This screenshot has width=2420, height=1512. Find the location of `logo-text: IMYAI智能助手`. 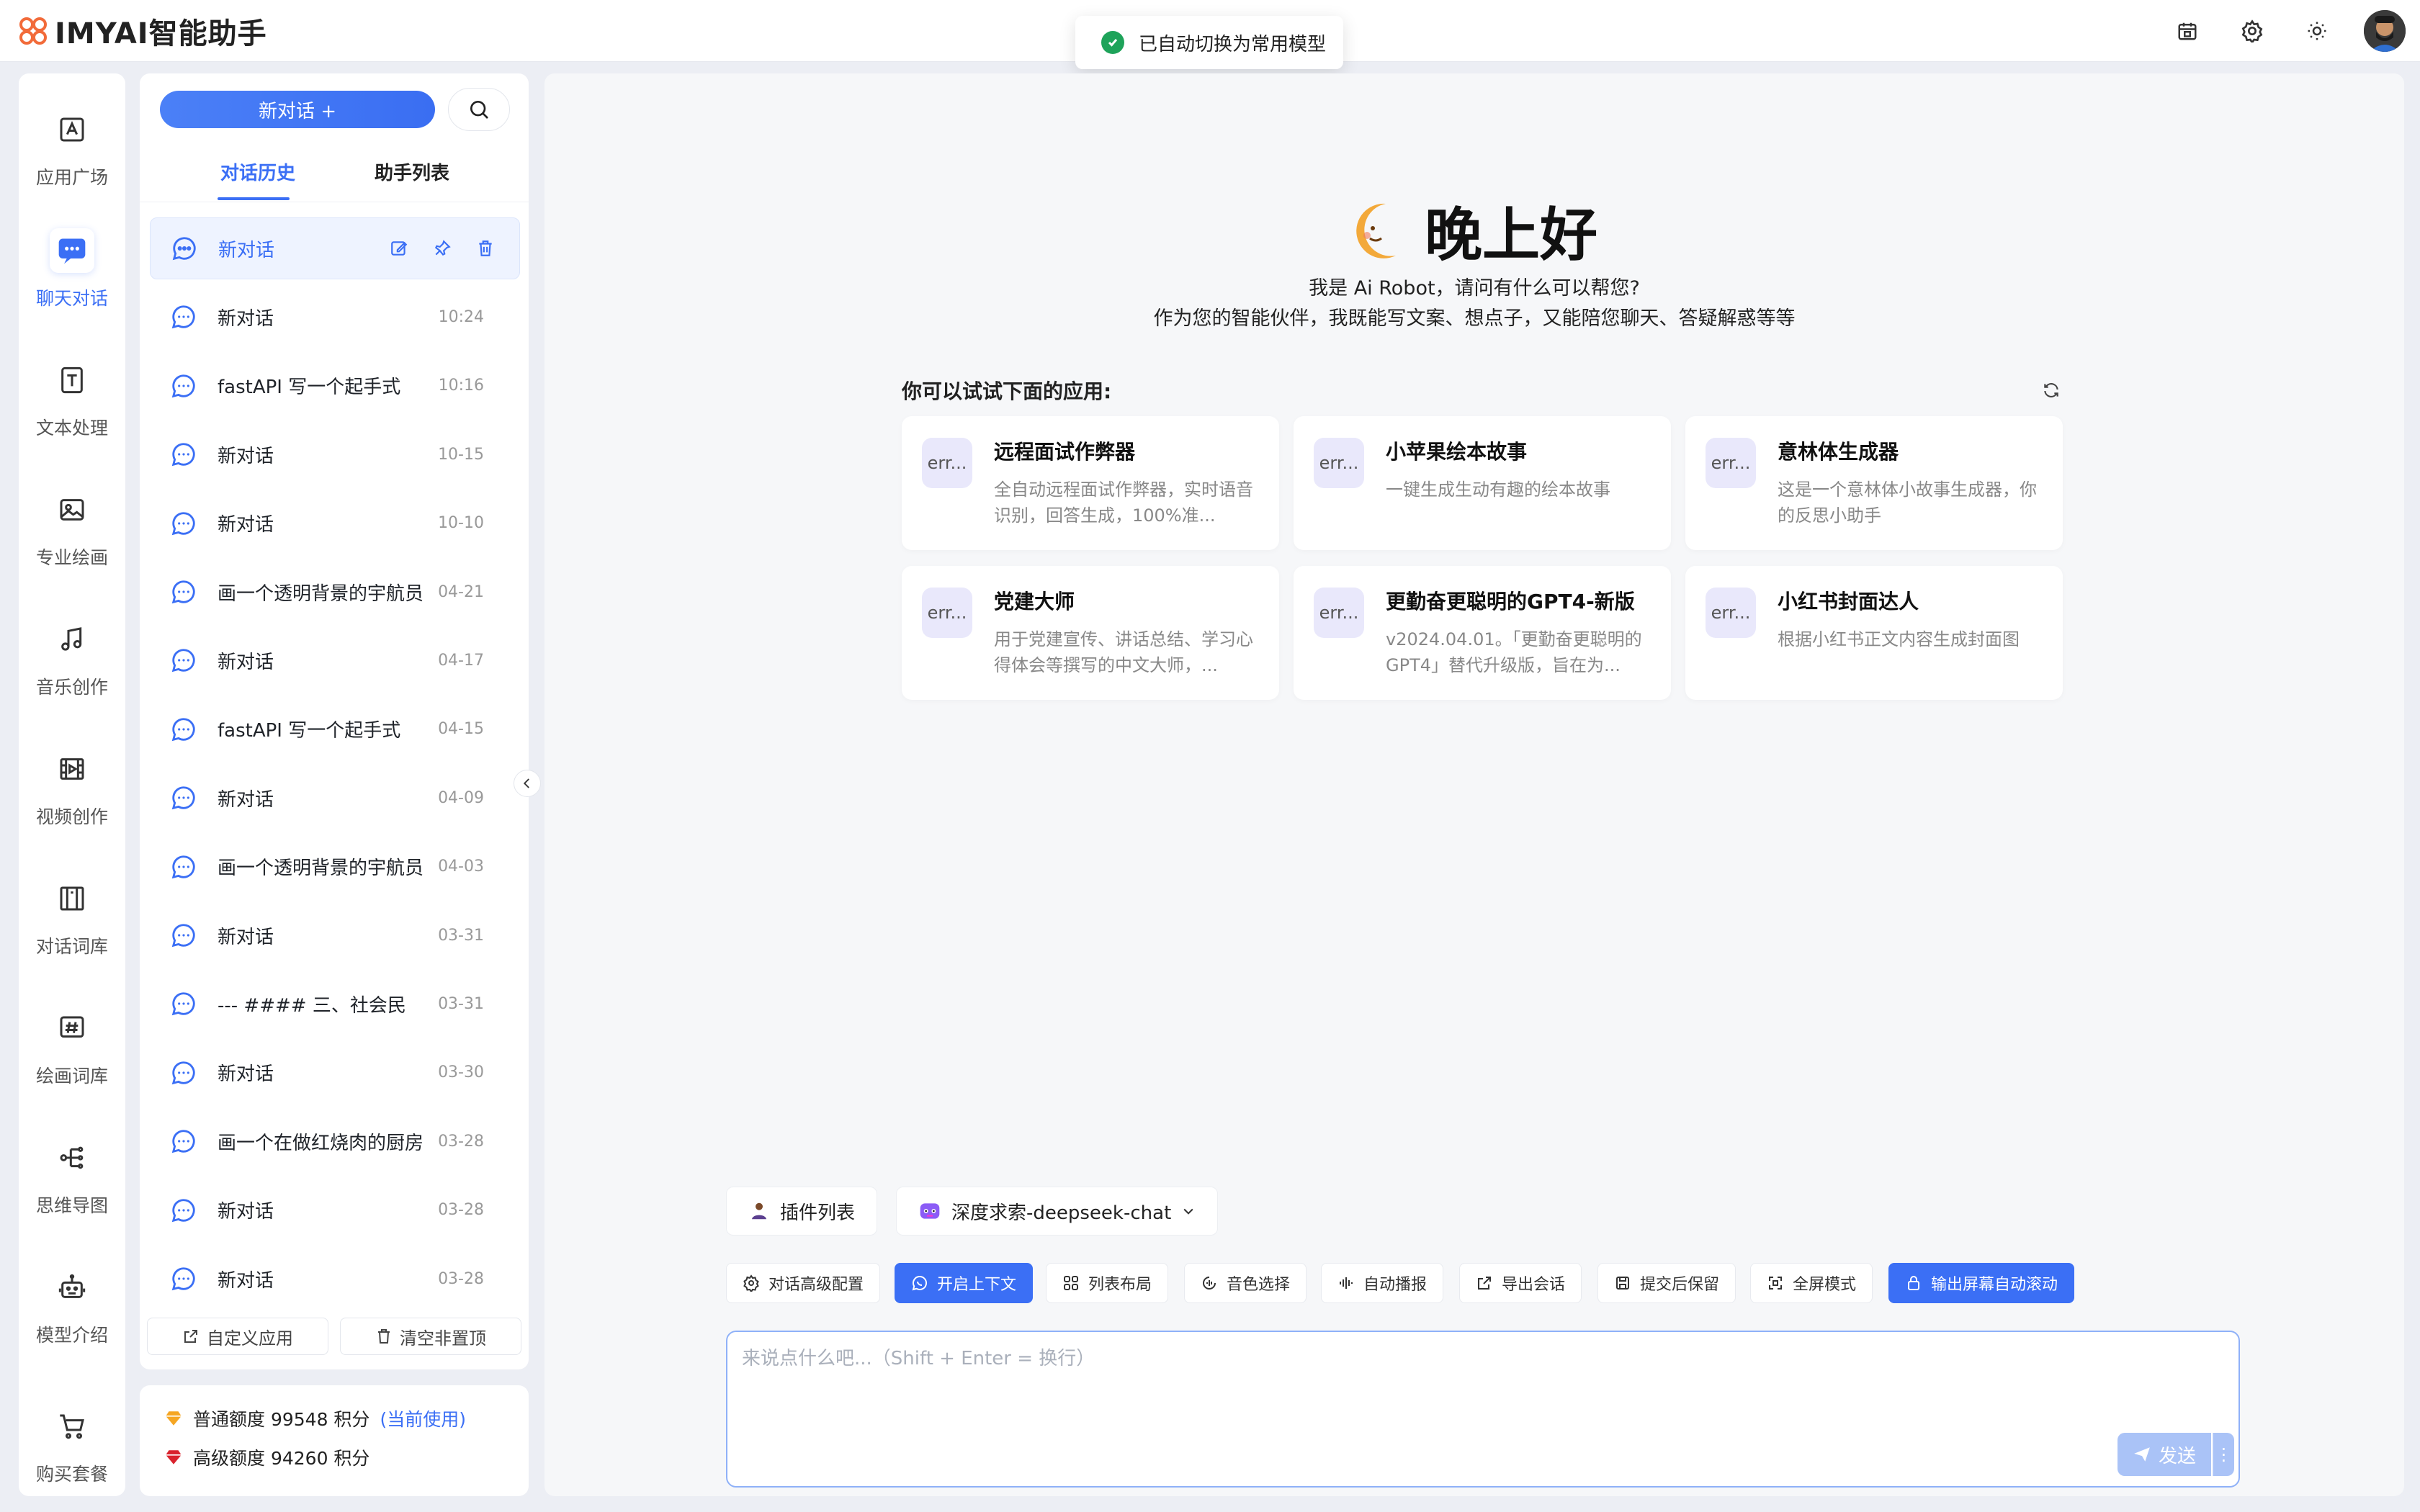

logo-text: IMYAI智能助手 is located at coordinates (161, 33).